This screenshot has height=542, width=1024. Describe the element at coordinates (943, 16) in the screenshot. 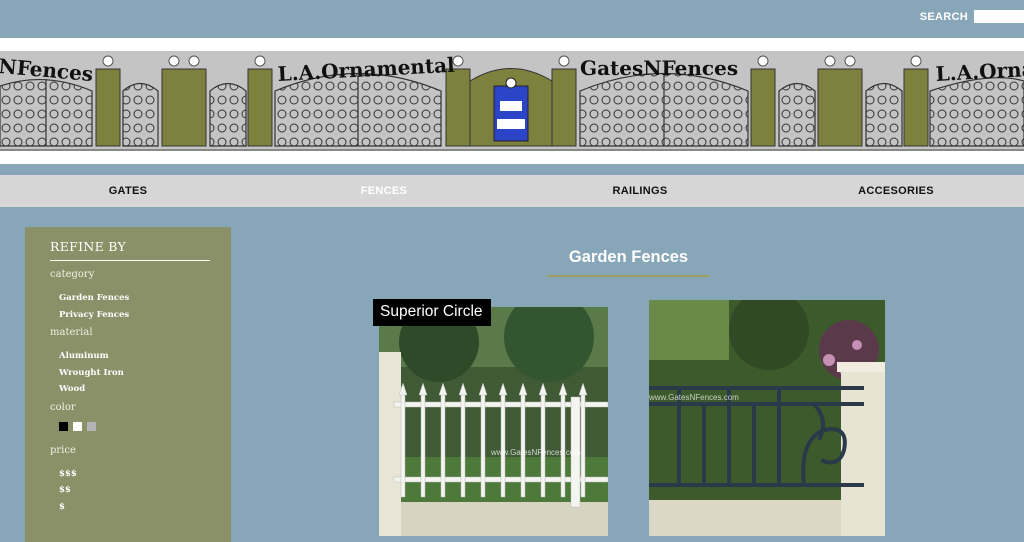

I see `search-label: SEARCH` at that location.